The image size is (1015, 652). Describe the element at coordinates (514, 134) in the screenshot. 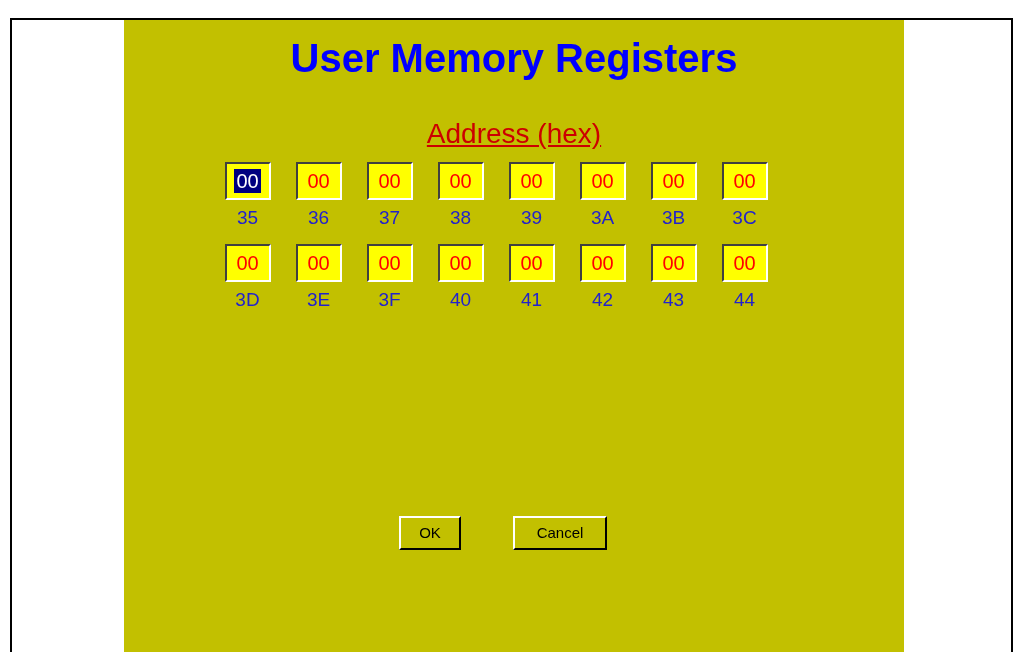

I see `address-heading: Address (hex)` at that location.